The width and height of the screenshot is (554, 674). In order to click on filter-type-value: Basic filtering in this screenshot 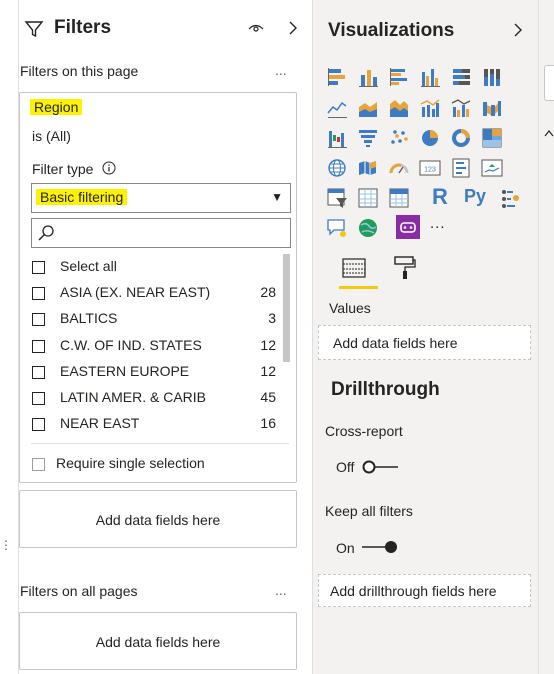, I will do `click(82, 197)`.